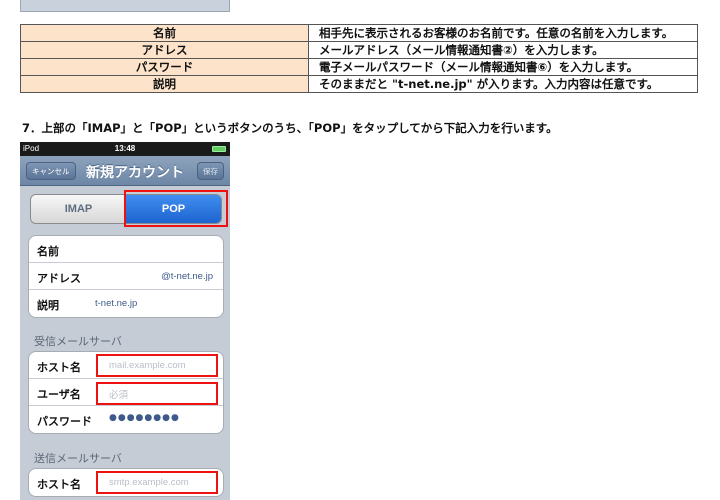 This screenshot has width=720, height=500. Describe the element at coordinates (78, 209) in the screenshot. I see `imap-segment: IMAP` at that location.